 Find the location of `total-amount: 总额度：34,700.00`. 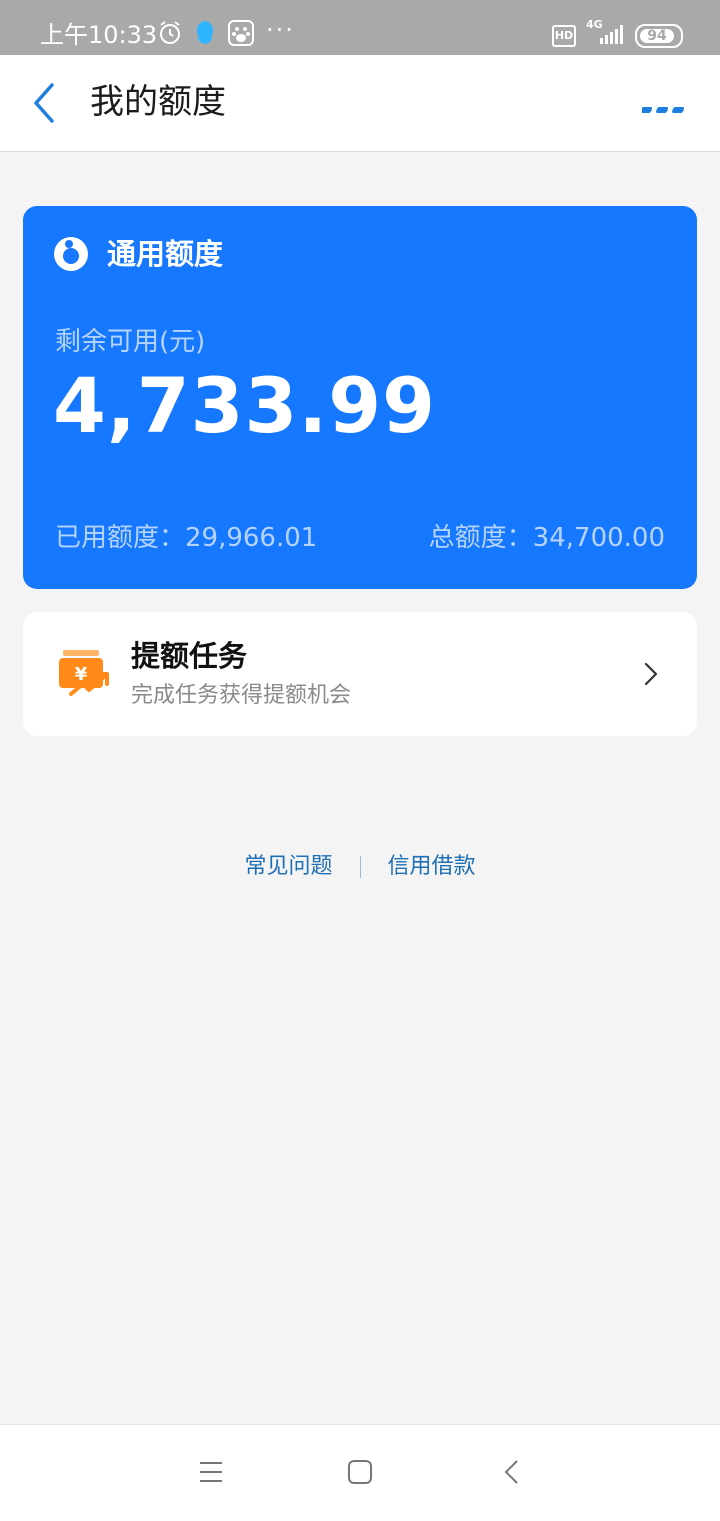

total-amount: 总额度：34,700.00 is located at coordinates (546, 538).